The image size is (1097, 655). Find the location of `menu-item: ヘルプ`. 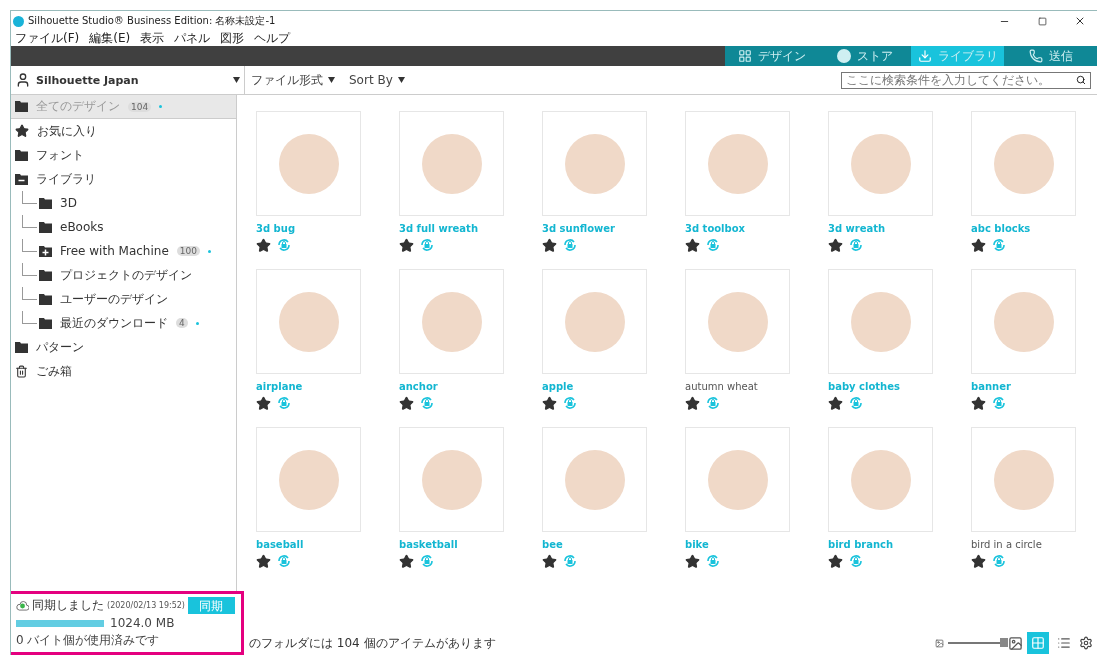

menu-item: ヘルプ is located at coordinates (272, 38).